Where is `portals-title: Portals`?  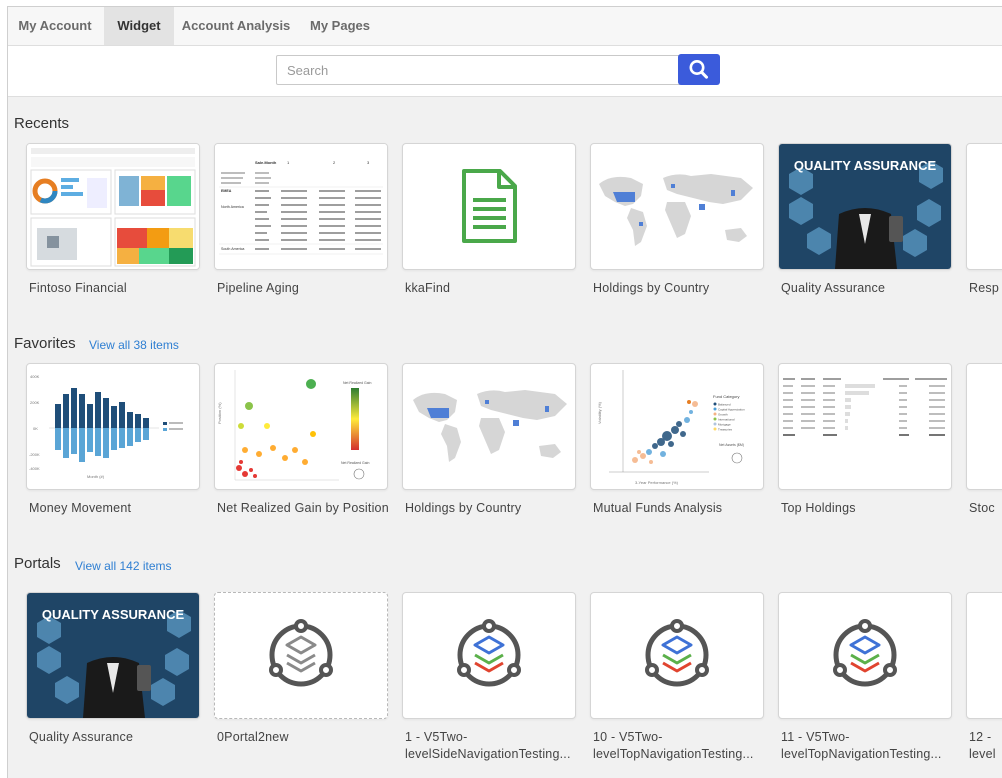
portals-title: Portals is located at coordinates (37, 563).